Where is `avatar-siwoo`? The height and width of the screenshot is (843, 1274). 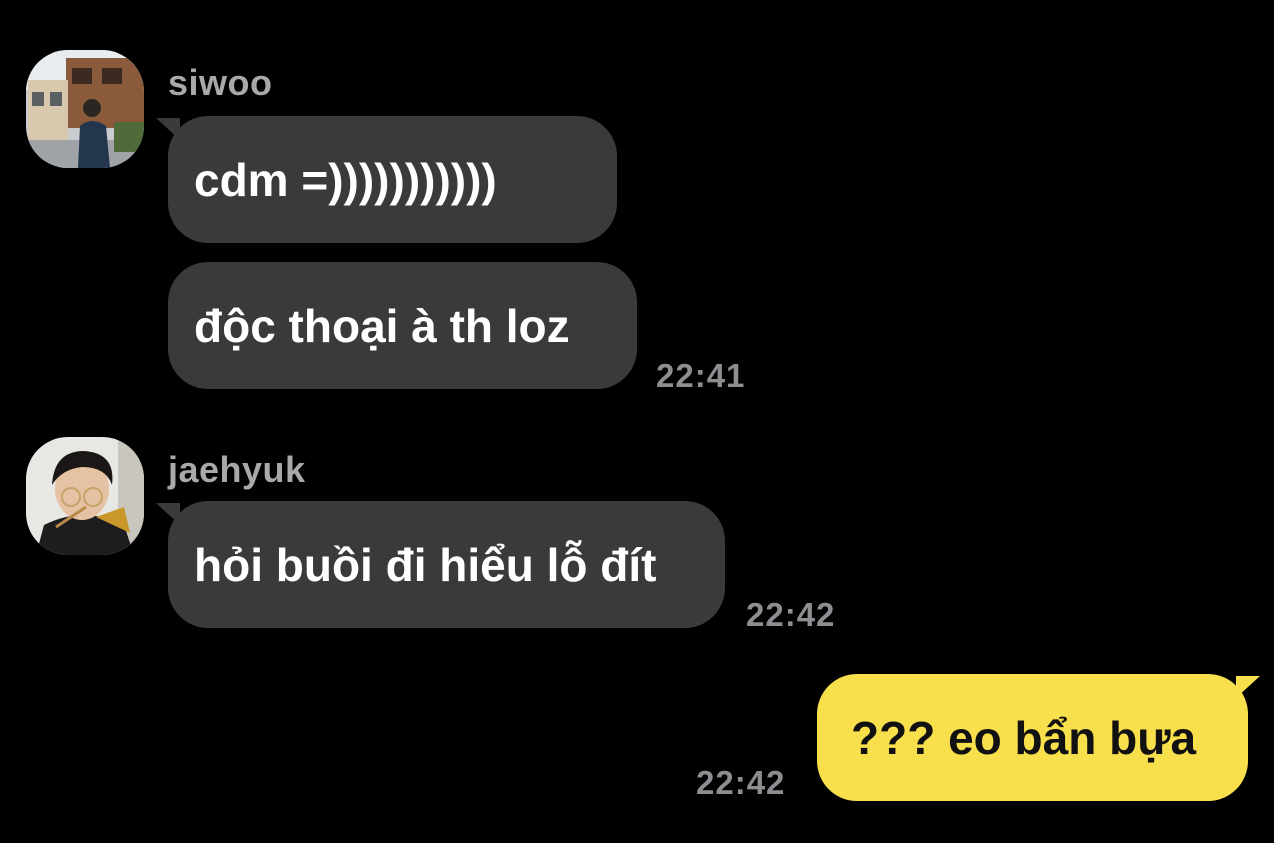
avatar-siwoo is located at coordinates (85, 109).